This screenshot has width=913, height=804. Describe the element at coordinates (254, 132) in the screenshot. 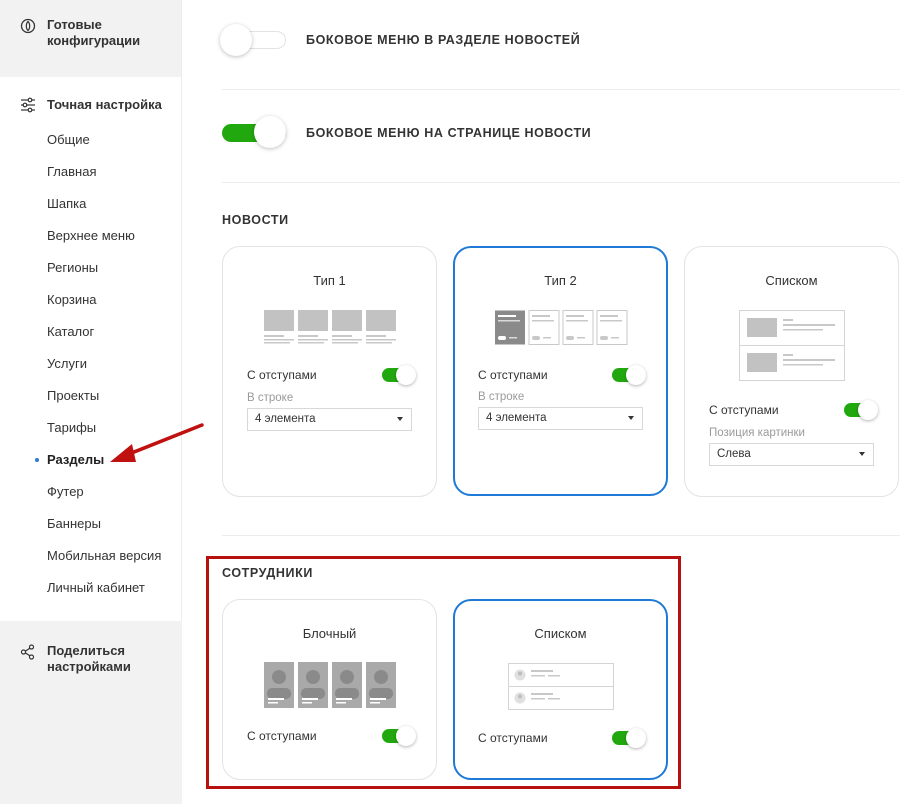

I see `news-page-sidebar-toggle` at that location.